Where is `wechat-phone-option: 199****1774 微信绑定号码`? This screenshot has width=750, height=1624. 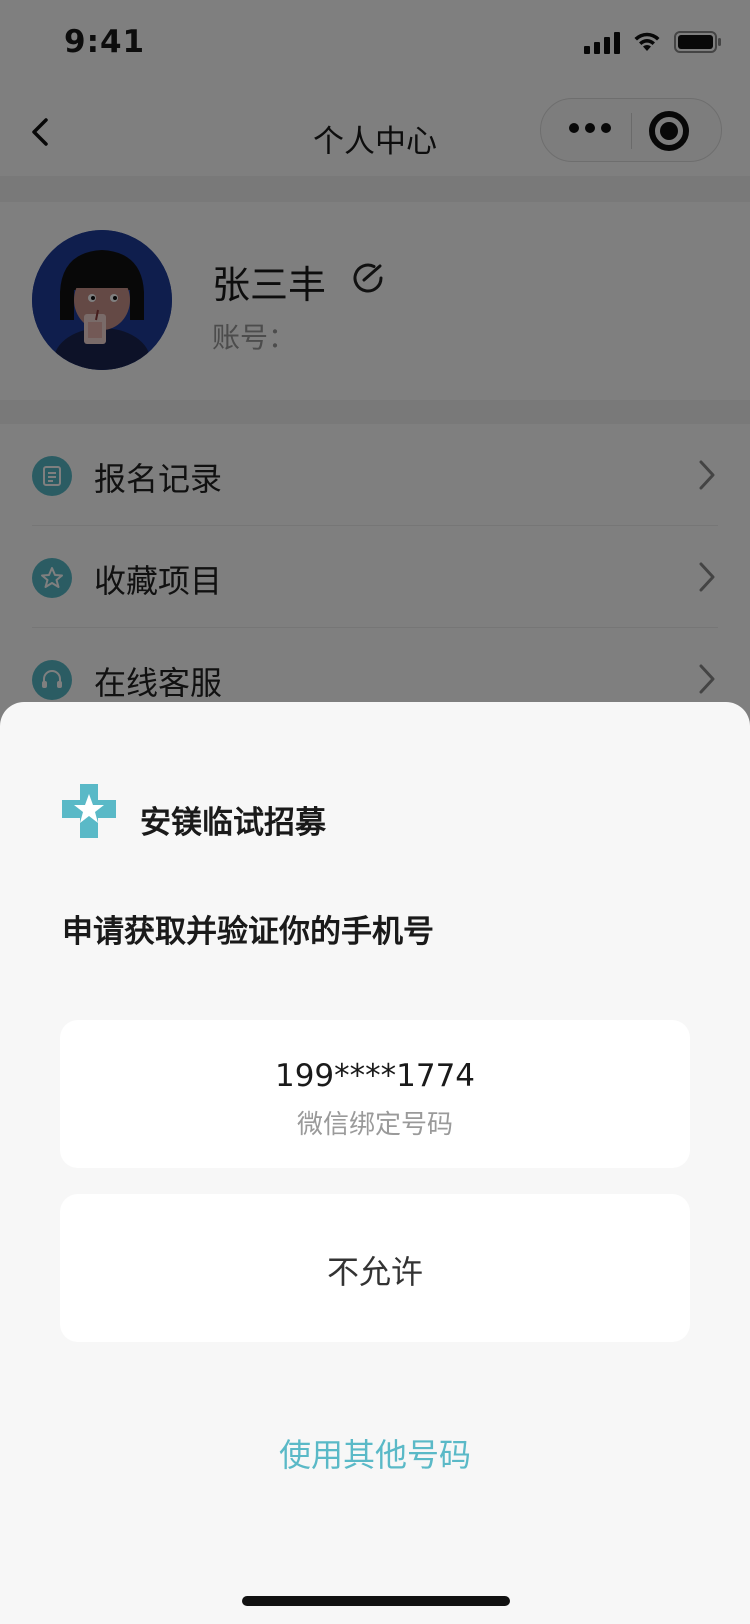
wechat-phone-option: 199****1774 微信绑定号码 is located at coordinates (375, 1094).